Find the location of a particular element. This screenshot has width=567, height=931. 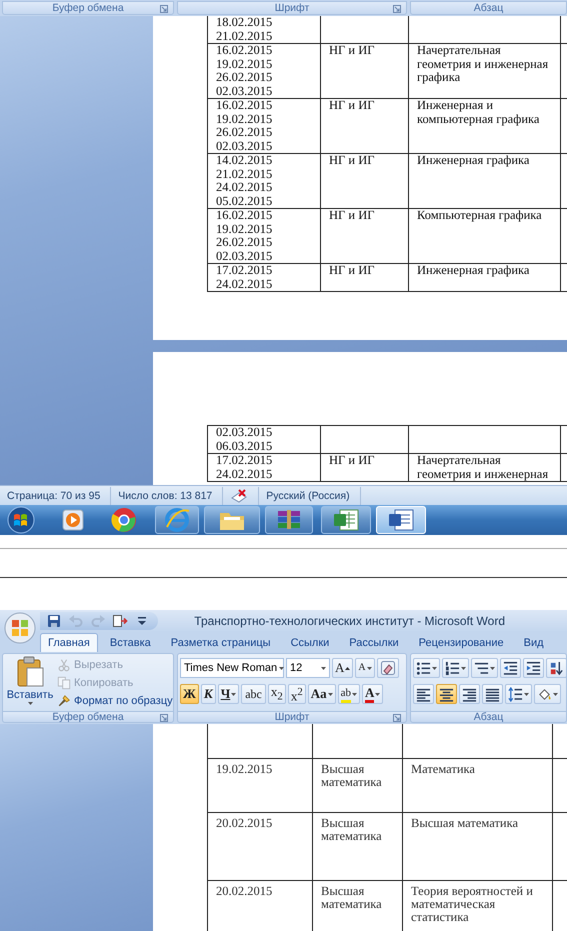

font-name-field: Times New Roman is located at coordinates (232, 668).